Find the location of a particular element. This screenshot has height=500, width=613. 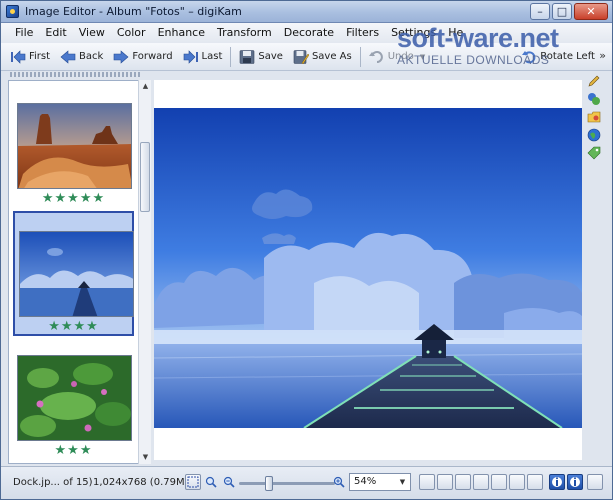

rotate-left-icon is located at coordinates (529, 57).